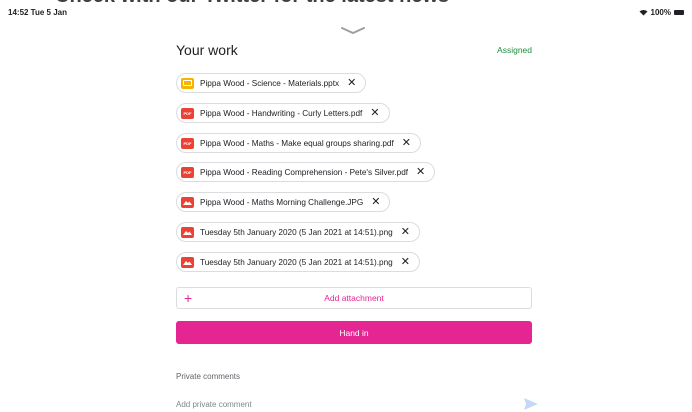  I want to click on status-right: 100%, so click(661, 12).